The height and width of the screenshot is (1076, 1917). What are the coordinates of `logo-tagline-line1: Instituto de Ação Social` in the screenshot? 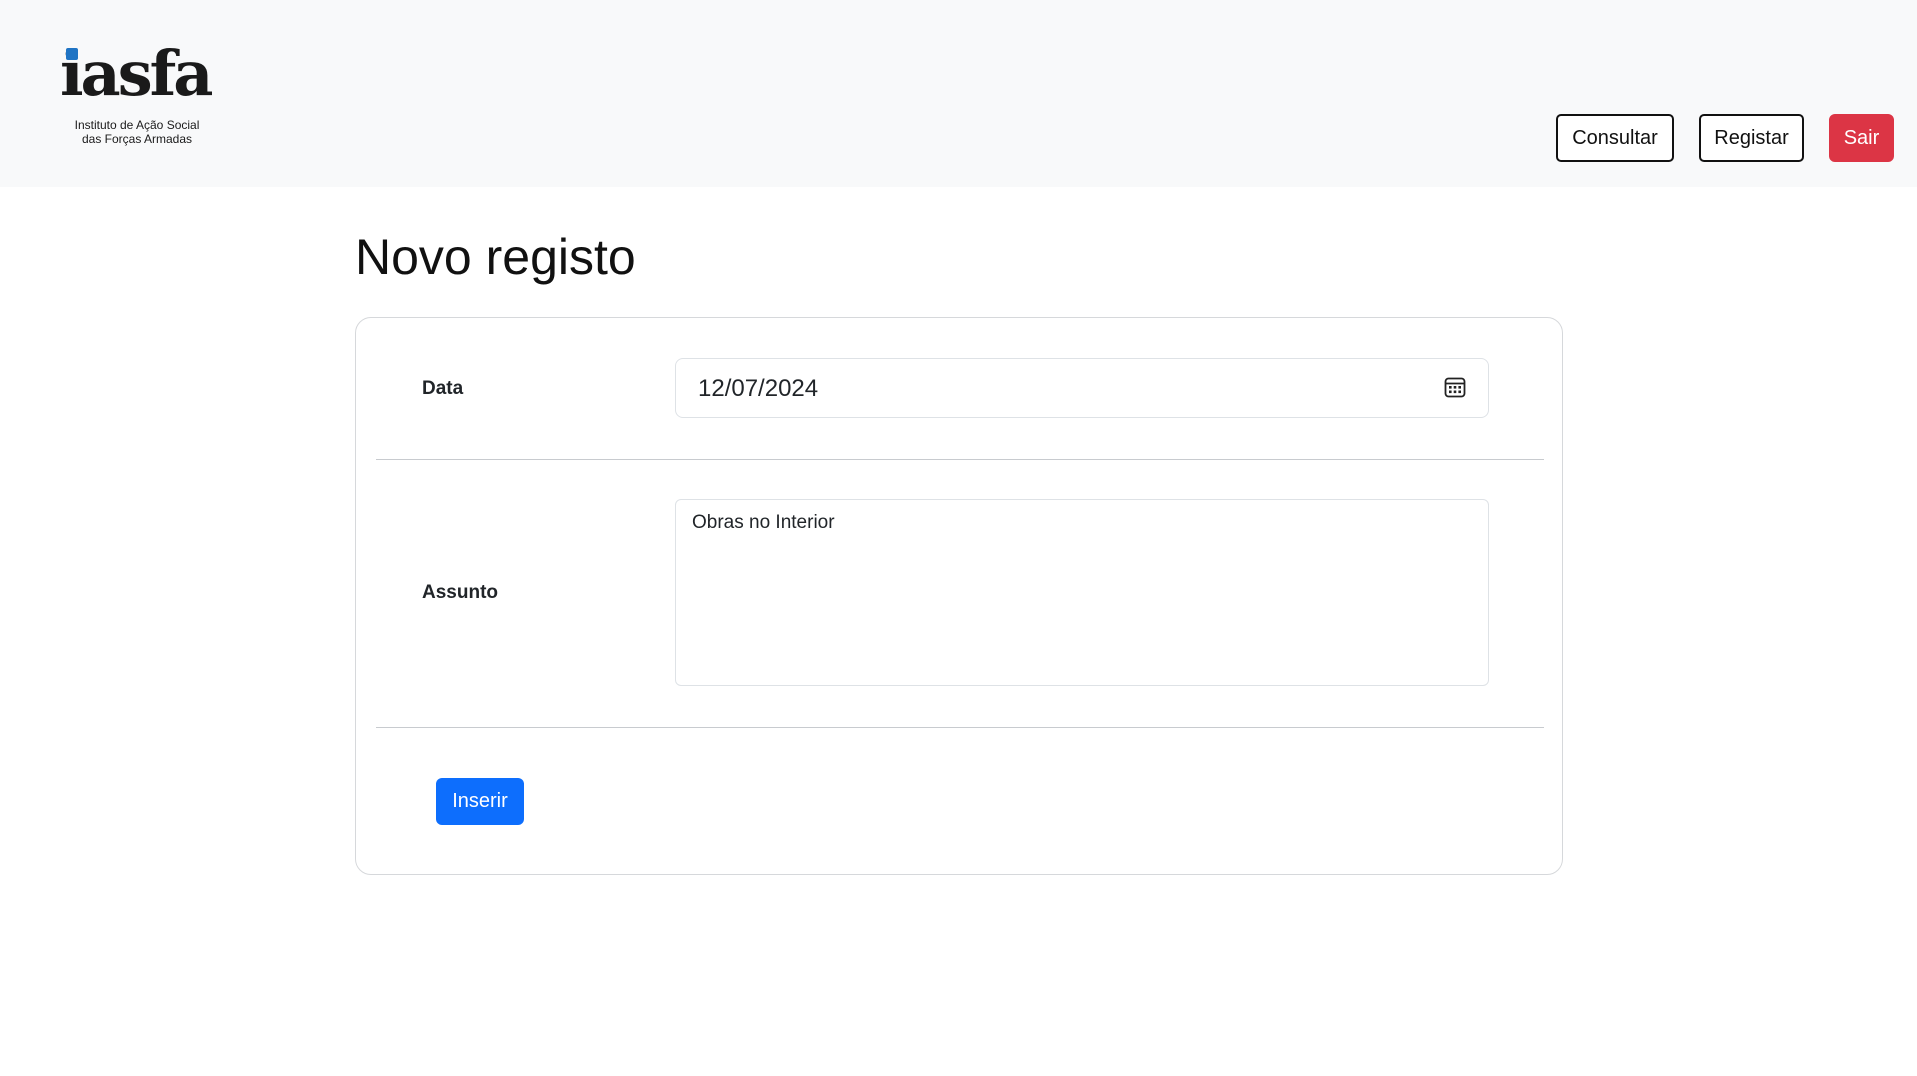 It's located at (137, 125).